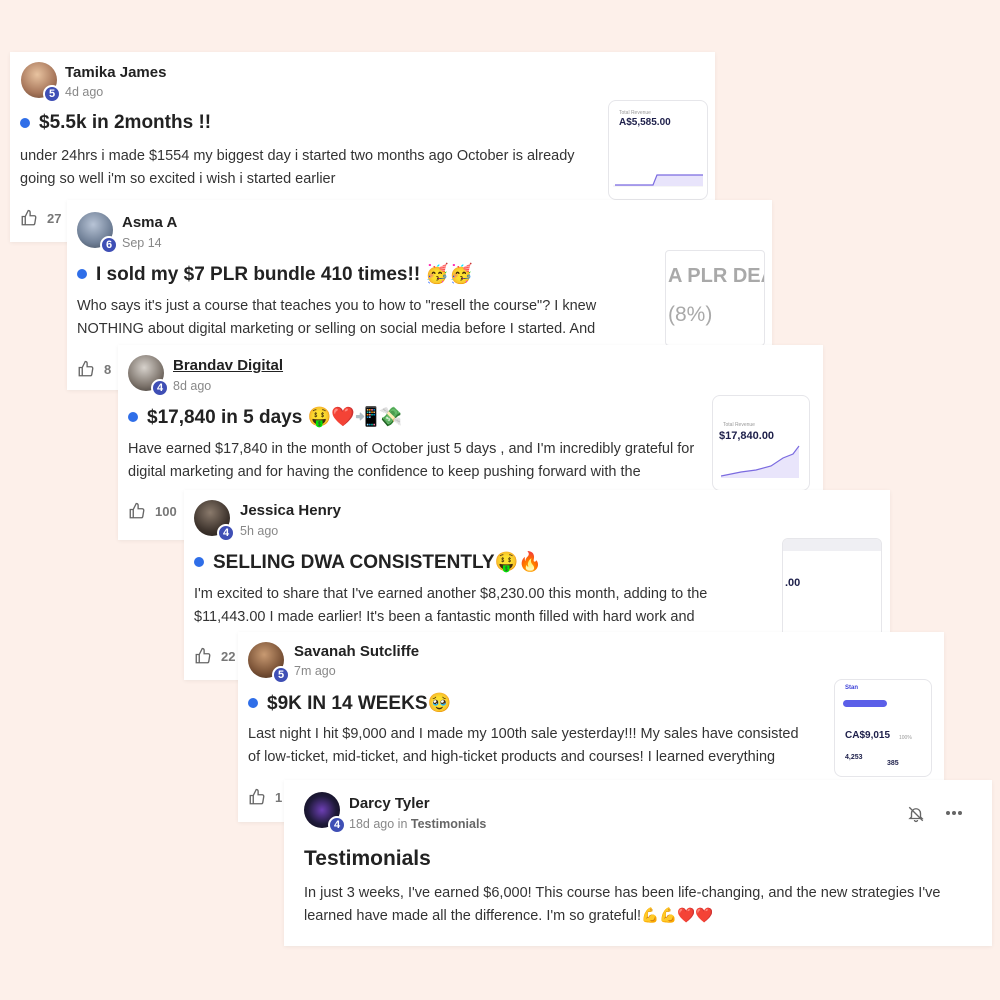 The width and height of the screenshot is (1000, 1000). Describe the element at coordinates (715, 298) in the screenshot. I see `post-image: A PLR DEA (8%)` at that location.